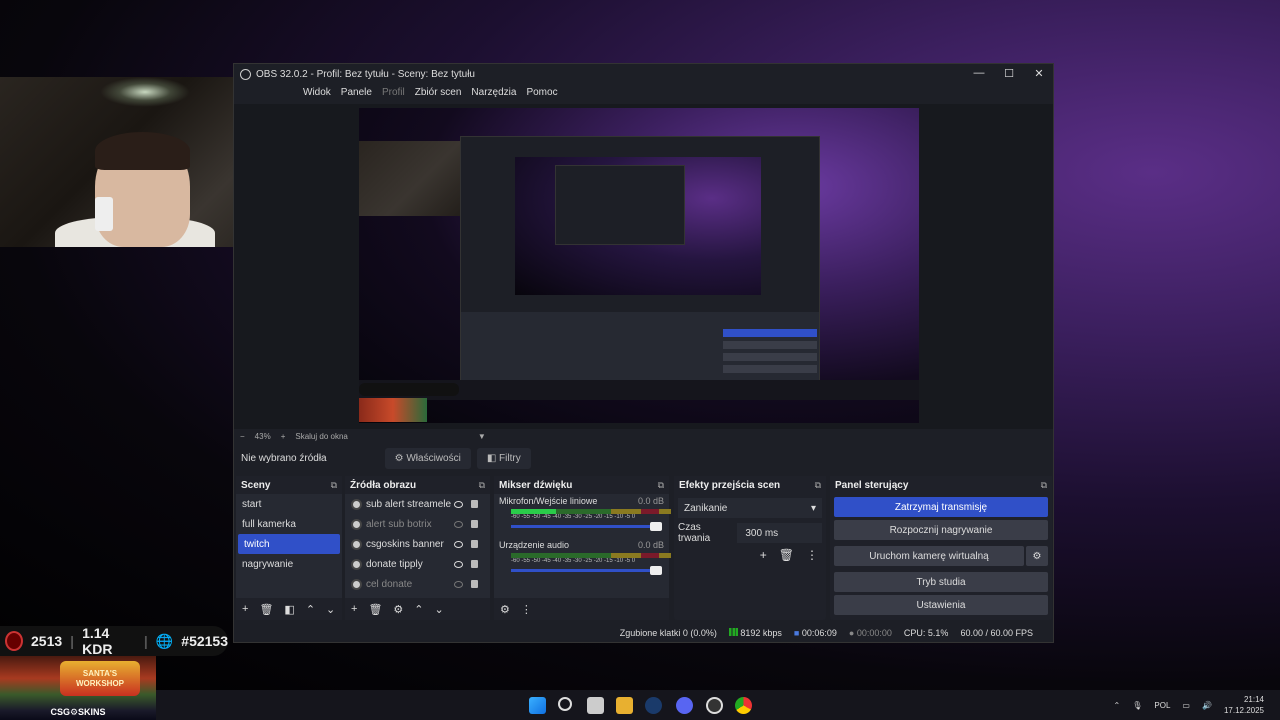 This screenshot has width=1280, height=720. I want to click on scene-item: full kamerka, so click(289, 524).